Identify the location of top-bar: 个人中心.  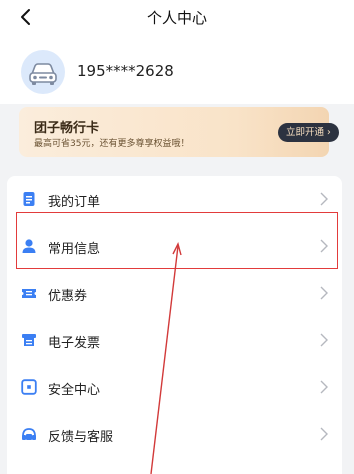
(177, 17).